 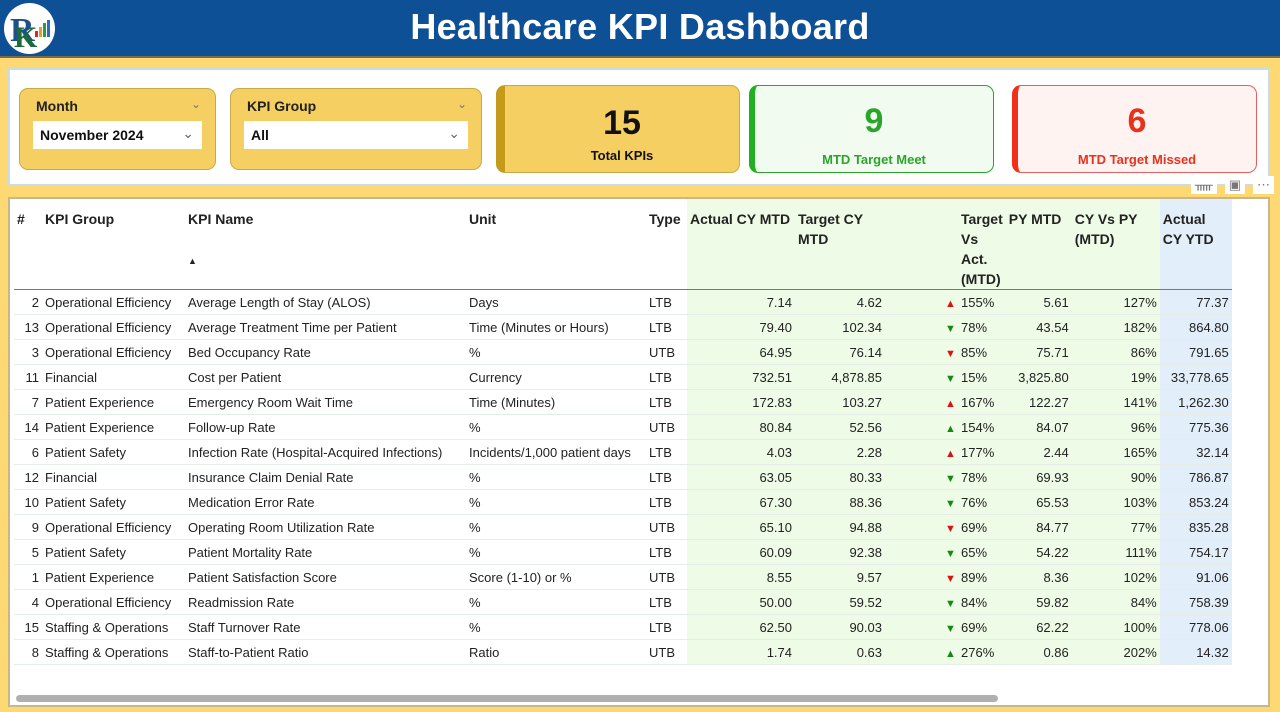 I want to click on col-header-unit: Unit, so click(x=556, y=244).